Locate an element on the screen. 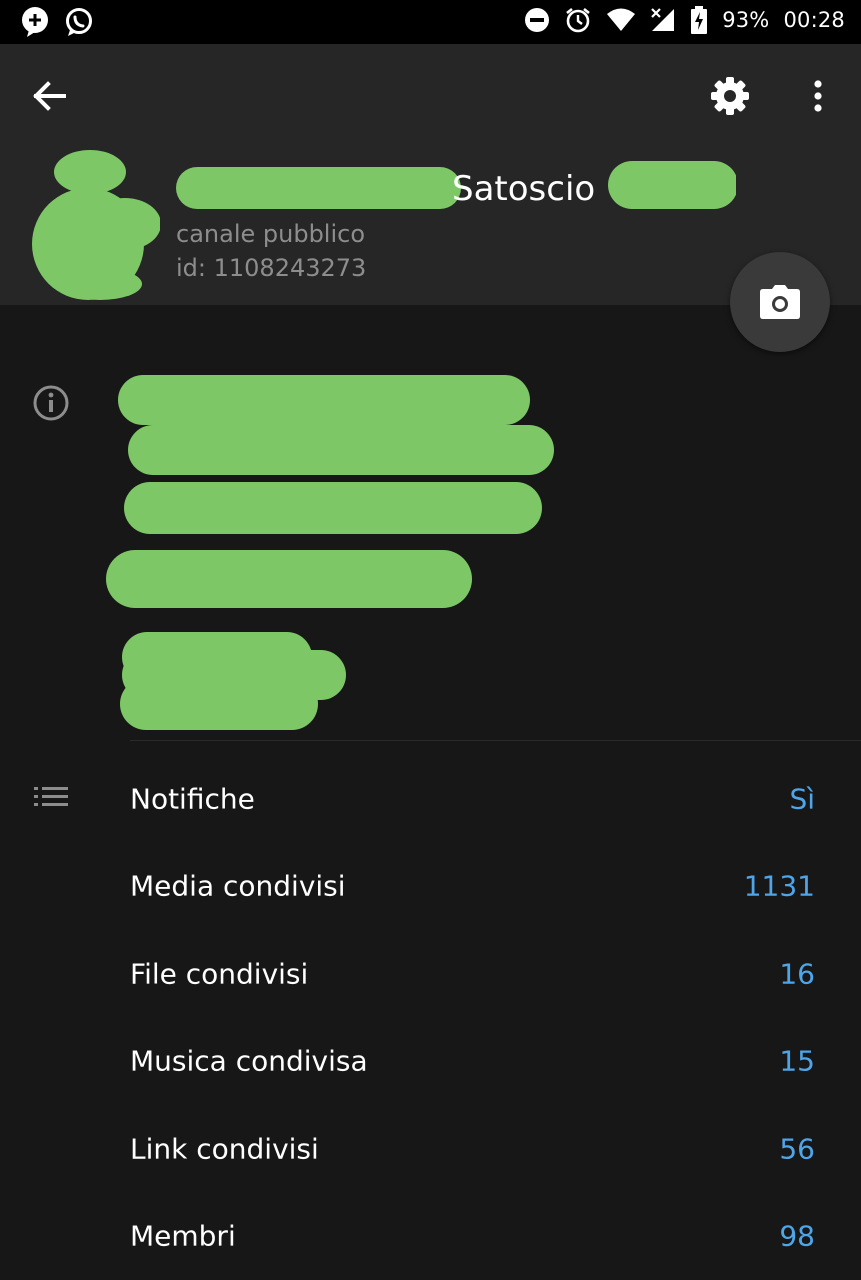  gear-icon is located at coordinates (730, 96).